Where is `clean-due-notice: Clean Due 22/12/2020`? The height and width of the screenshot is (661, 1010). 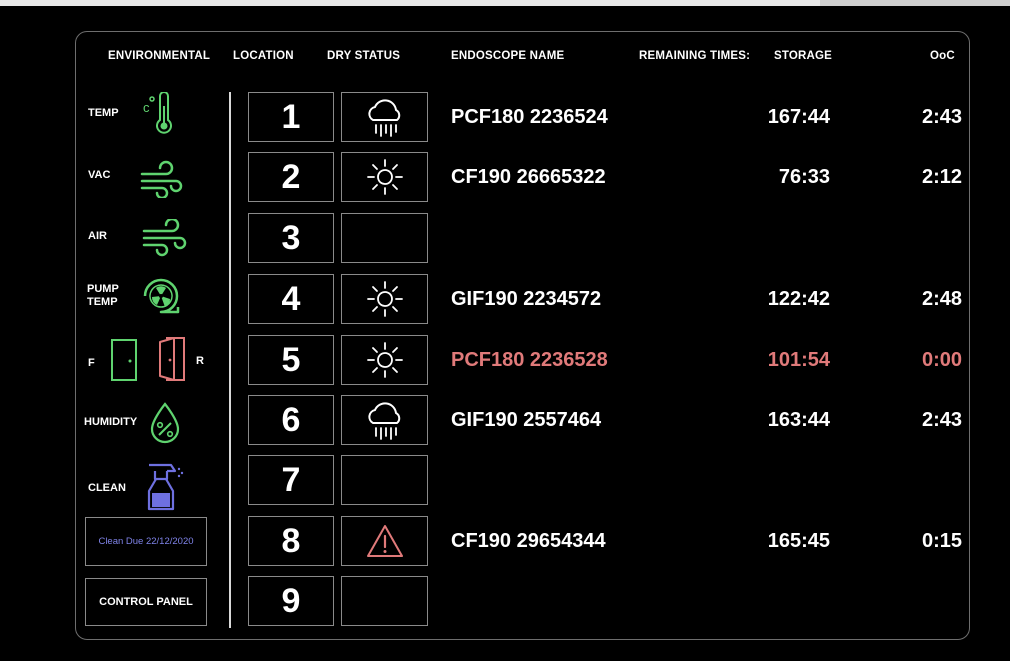 clean-due-notice: Clean Due 22/12/2020 is located at coordinates (146, 541).